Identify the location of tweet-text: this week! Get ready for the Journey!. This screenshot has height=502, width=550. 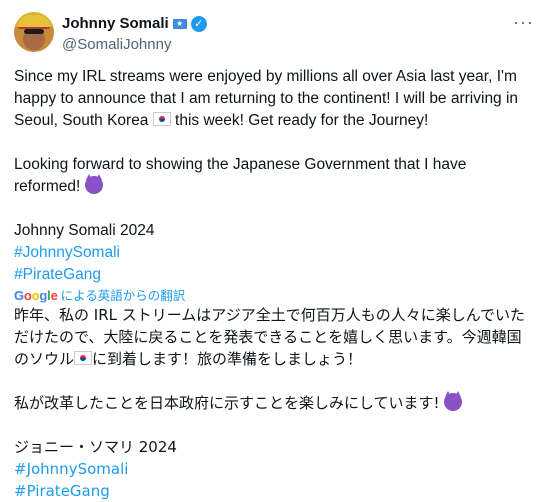
(299, 120).